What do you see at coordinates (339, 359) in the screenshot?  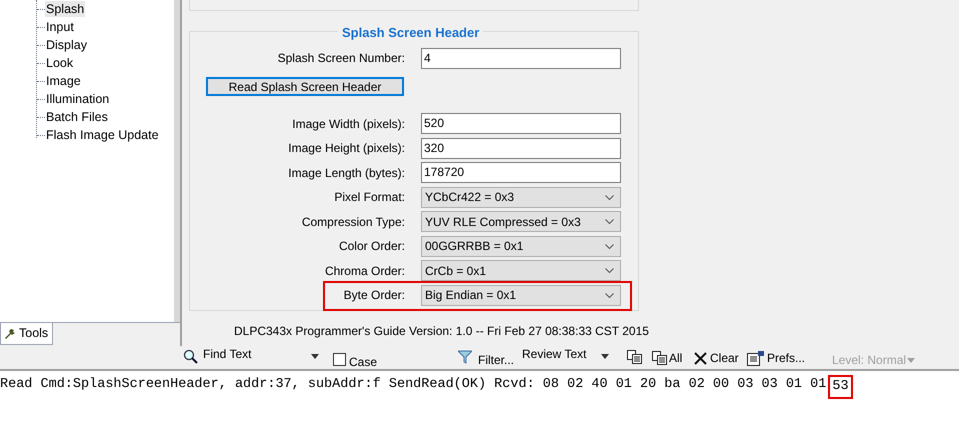 I see `case-checkbox` at bounding box center [339, 359].